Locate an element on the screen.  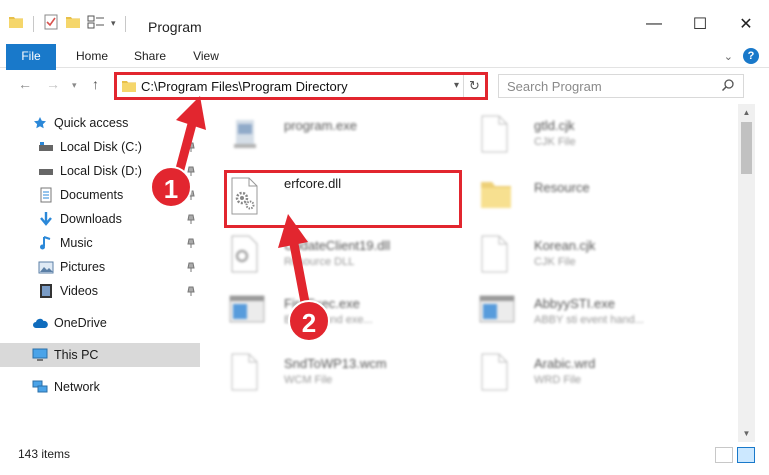
window-exe-icon is located at coordinates (248, 314).